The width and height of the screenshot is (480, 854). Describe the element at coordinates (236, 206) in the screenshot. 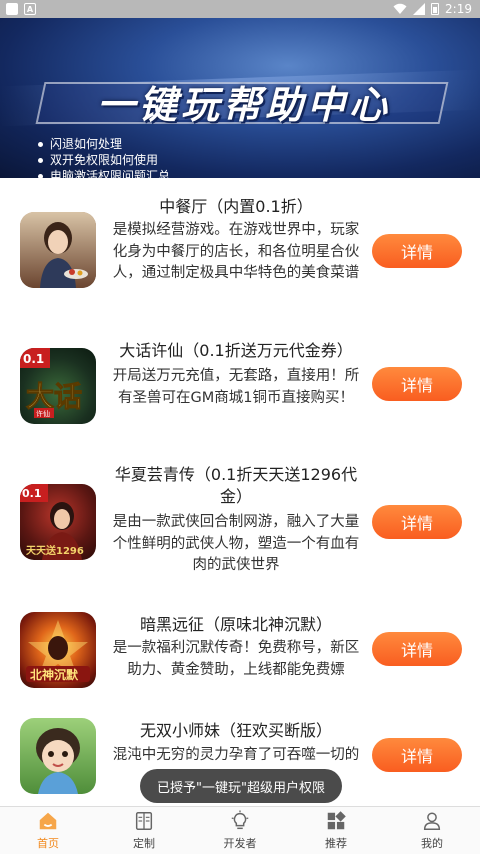

I see `game-title: 中餐厅（内置0.1折）` at that location.